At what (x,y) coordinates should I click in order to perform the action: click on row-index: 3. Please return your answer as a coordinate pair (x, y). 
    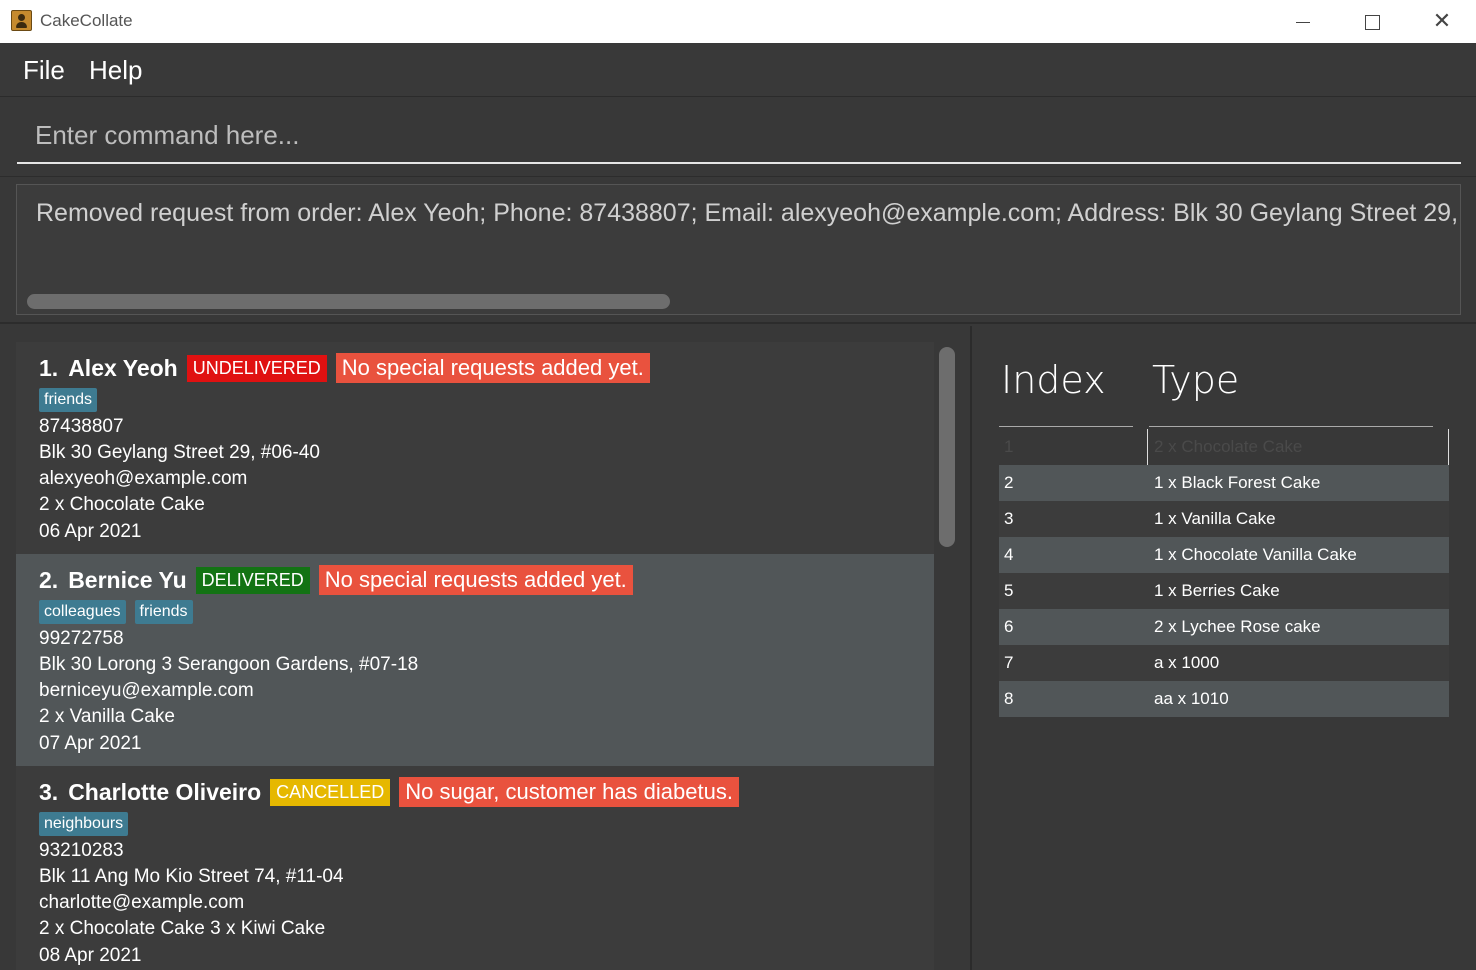
    Looking at the image, I should click on (1009, 518).